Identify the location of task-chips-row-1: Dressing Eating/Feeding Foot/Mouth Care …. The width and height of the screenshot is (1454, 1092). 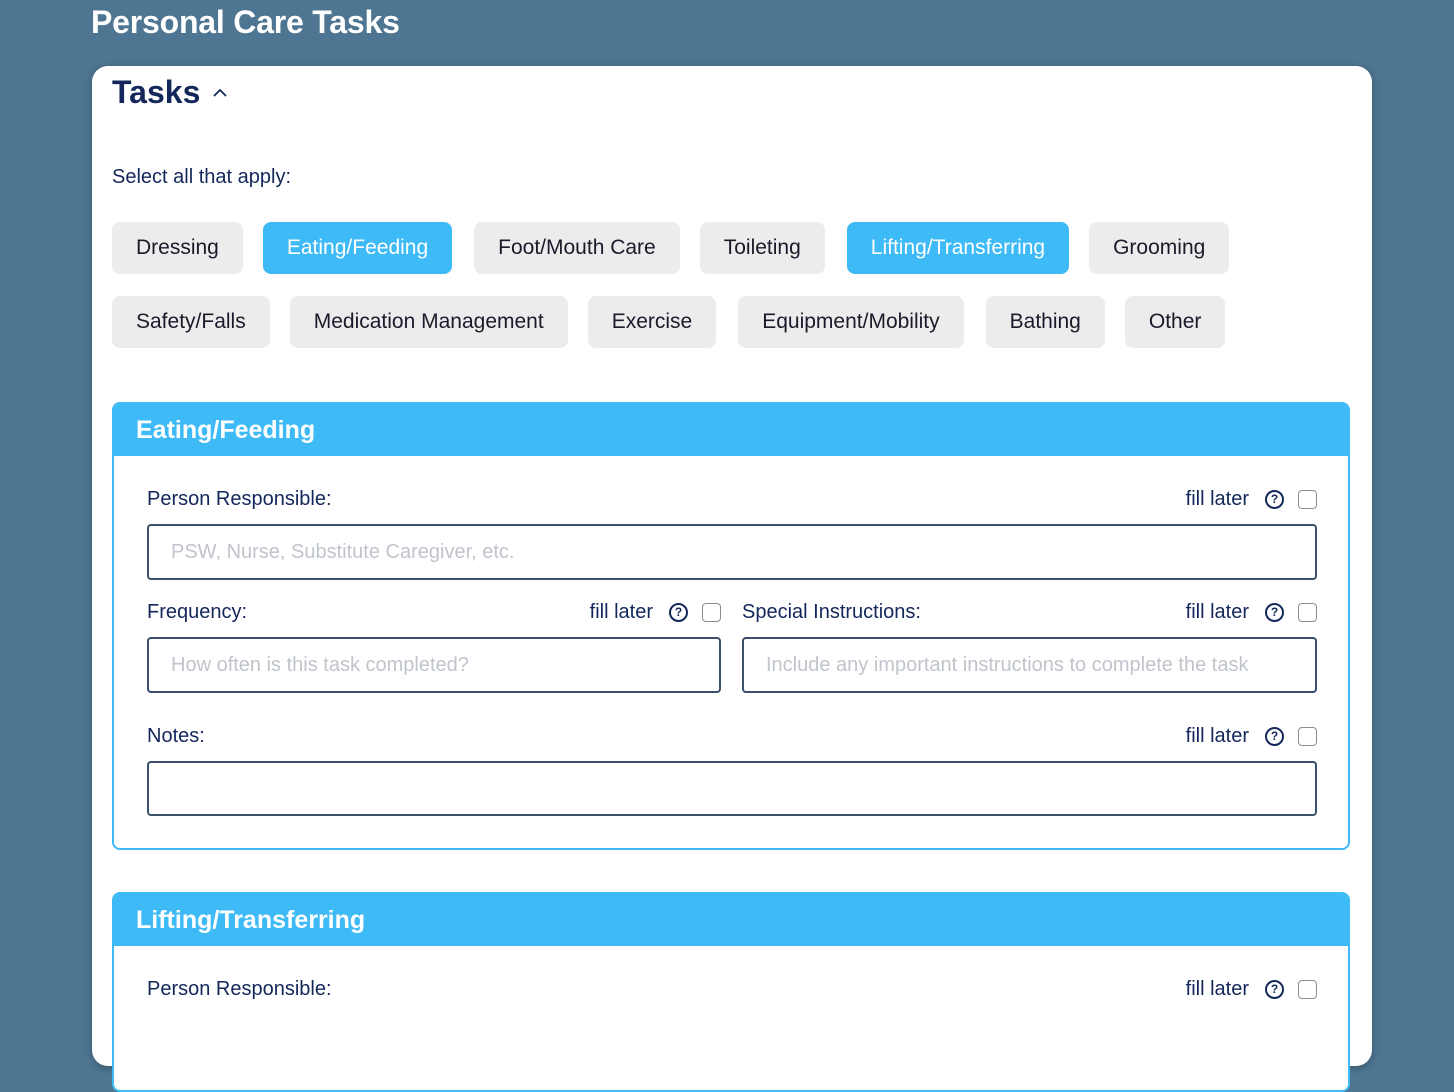
(680, 248).